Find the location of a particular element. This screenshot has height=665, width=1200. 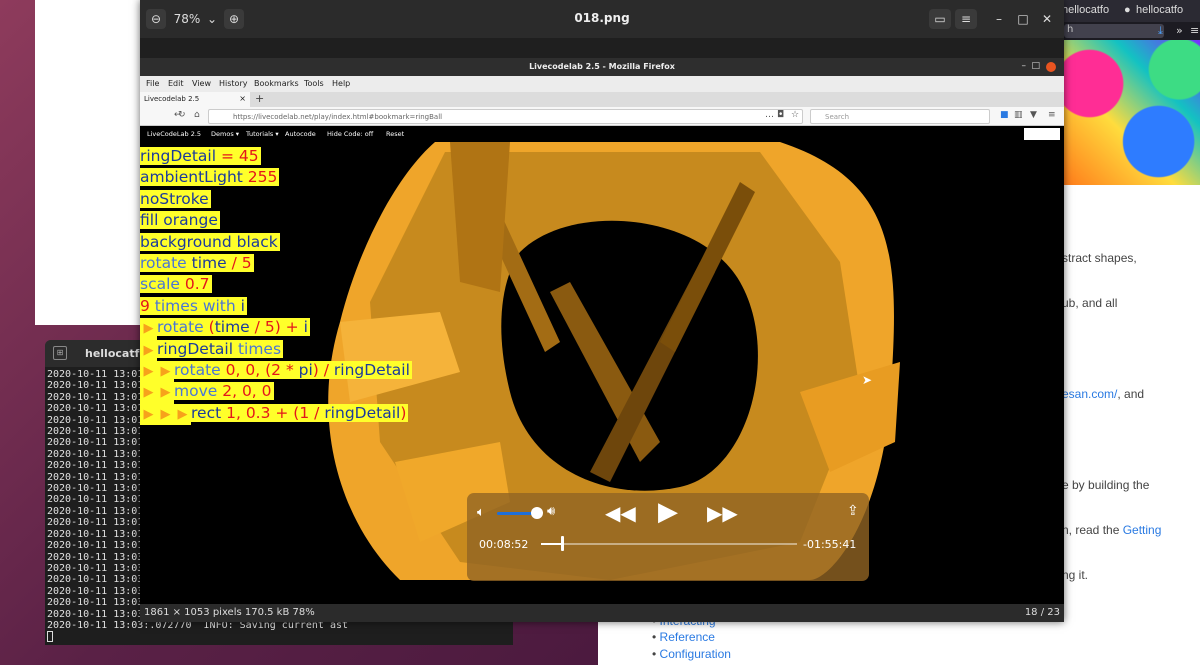

firefox-title: Livecodelab 2.5 - Mozilla Firefox is located at coordinates (602, 67).